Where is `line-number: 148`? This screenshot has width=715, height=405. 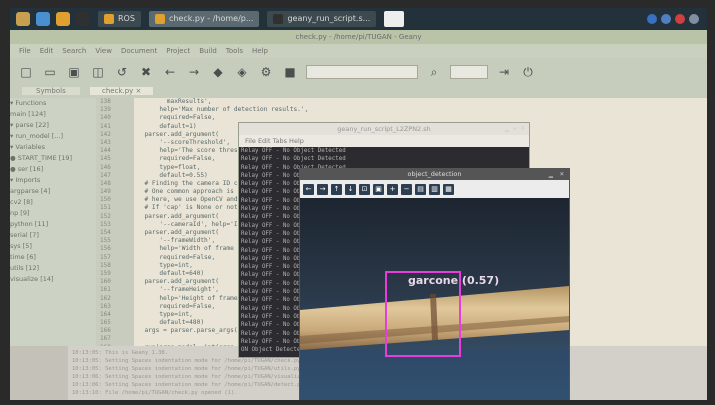
line-number: 148 is located at coordinates (105, 183).